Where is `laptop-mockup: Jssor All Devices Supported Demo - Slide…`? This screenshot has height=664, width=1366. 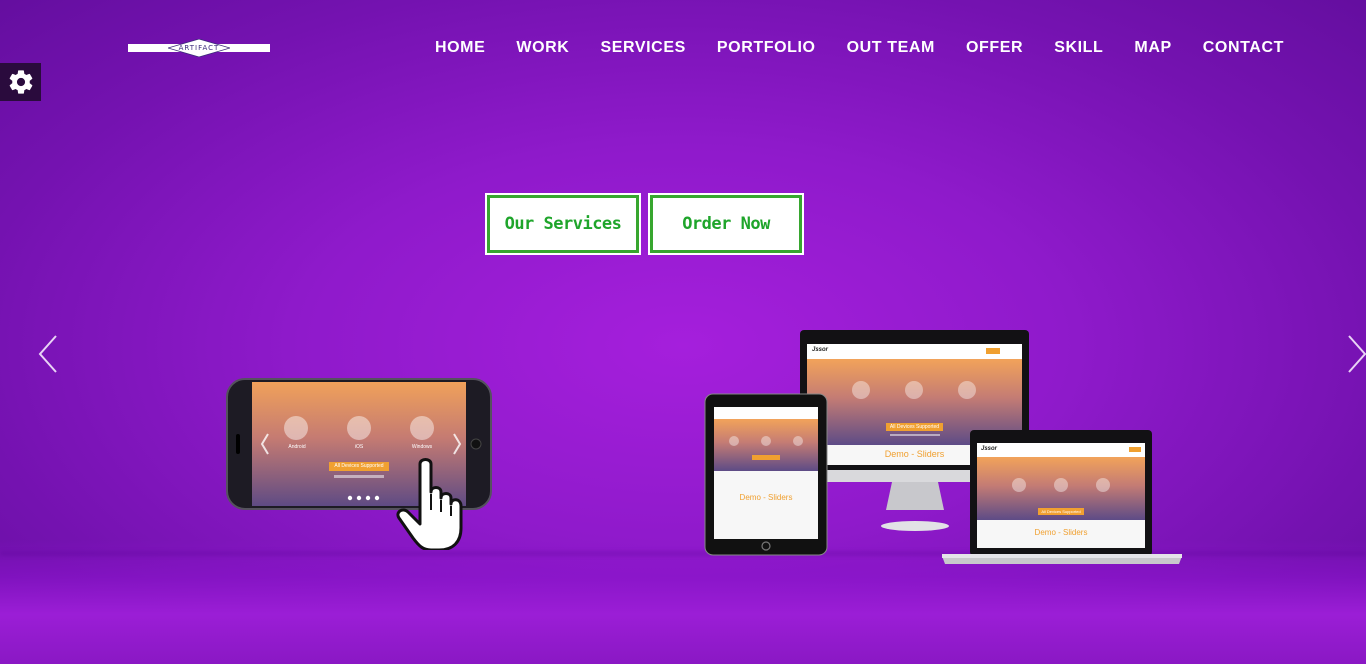 laptop-mockup: Jssor All Devices Supported Demo - Slide… is located at coordinates (1062, 498).